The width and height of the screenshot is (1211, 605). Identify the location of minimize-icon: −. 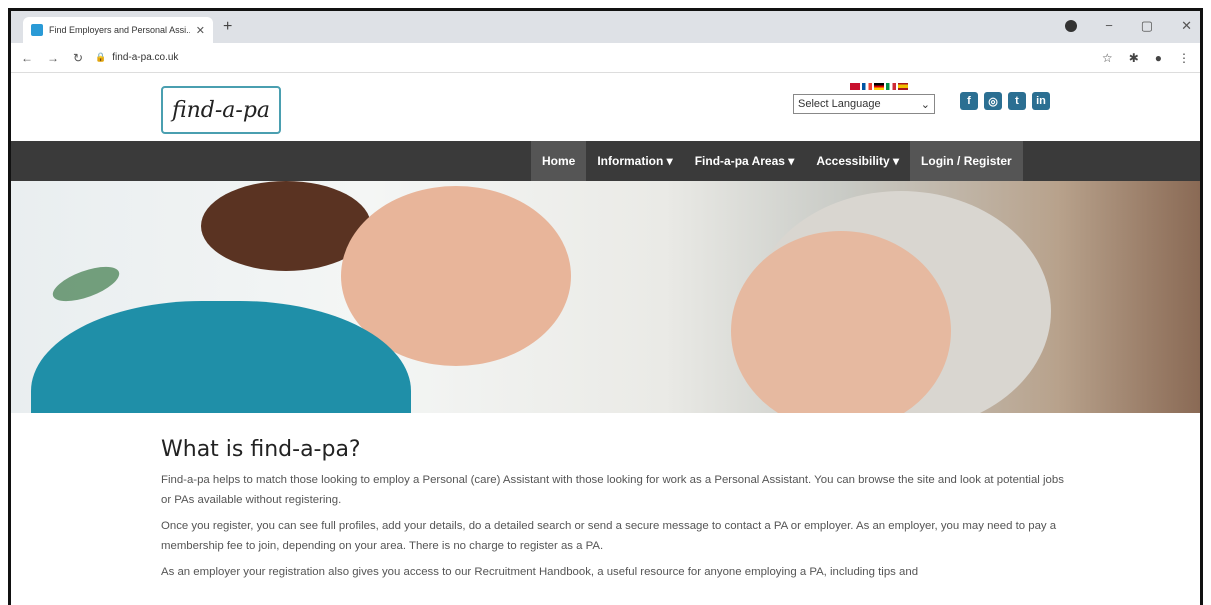
(1109, 26).